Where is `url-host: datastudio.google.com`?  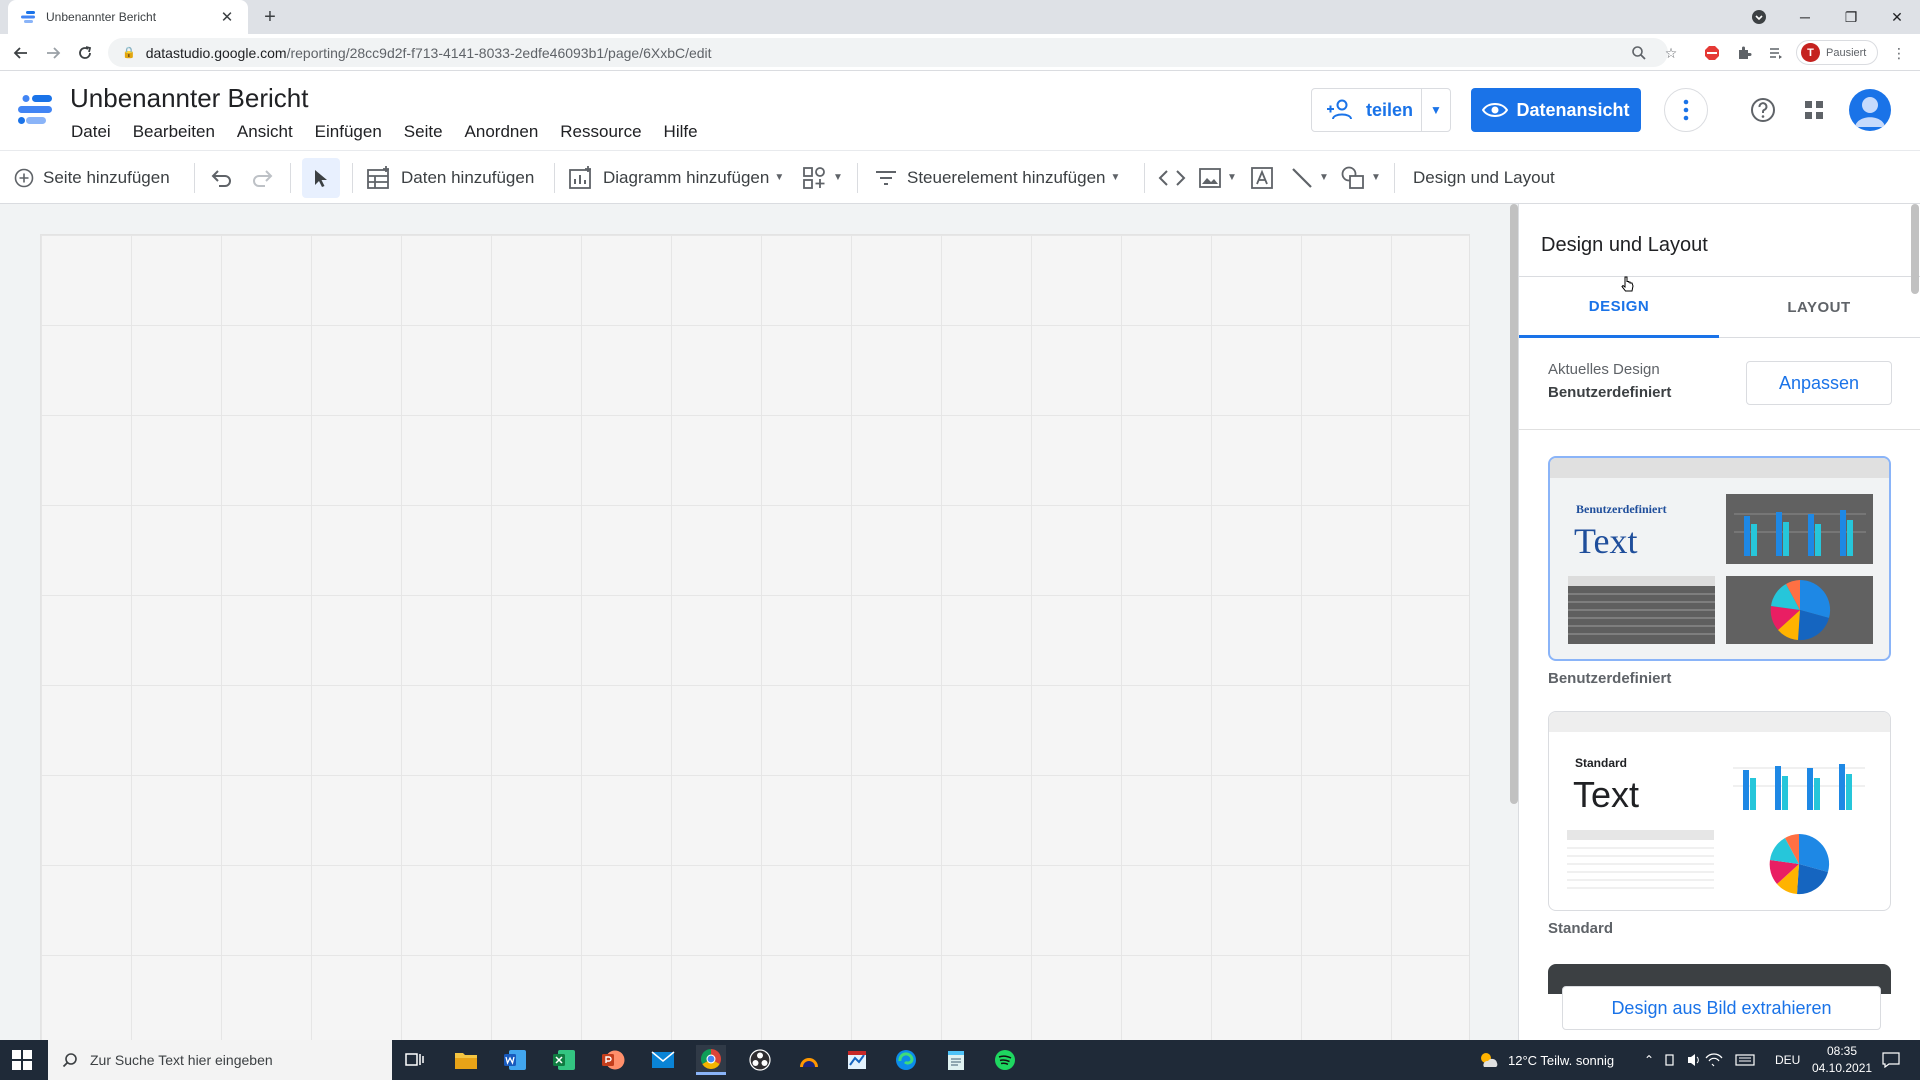 url-host: datastudio.google.com is located at coordinates (216, 52).